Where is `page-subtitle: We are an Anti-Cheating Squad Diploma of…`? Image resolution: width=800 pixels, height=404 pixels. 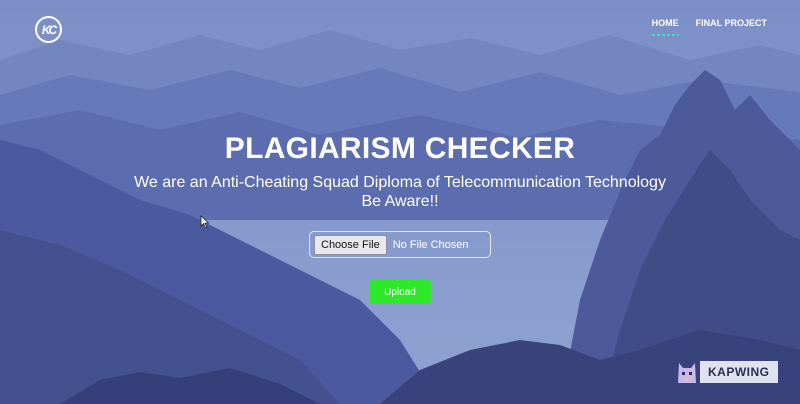 page-subtitle: We are an Anti-Cheating Squad Diploma of… is located at coordinates (400, 192).